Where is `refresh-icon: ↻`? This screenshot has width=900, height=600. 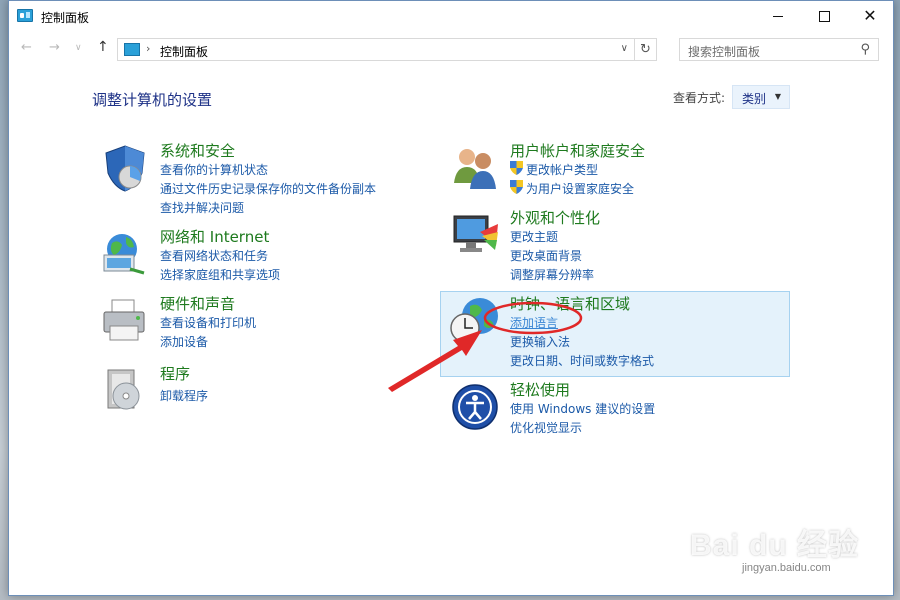 refresh-icon: ↻ is located at coordinates (645, 49).